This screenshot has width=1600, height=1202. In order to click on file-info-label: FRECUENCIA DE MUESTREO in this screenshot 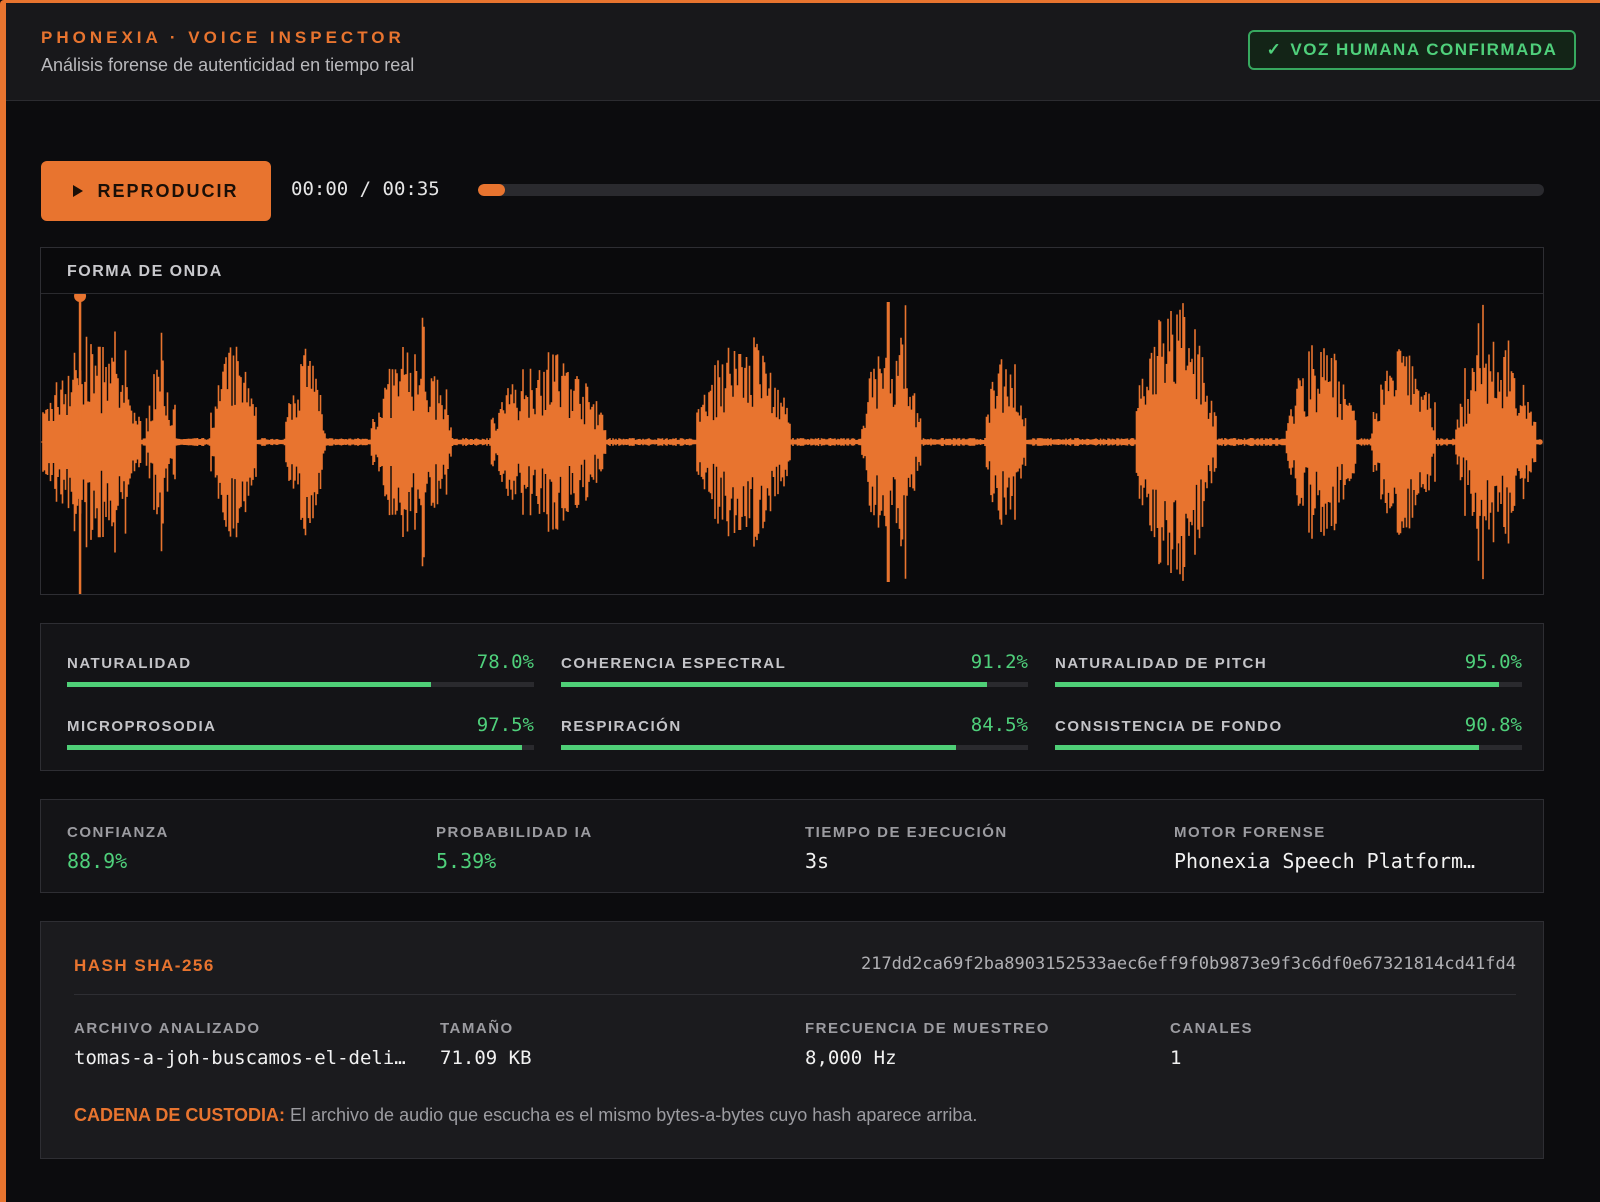, I will do `click(927, 1028)`.